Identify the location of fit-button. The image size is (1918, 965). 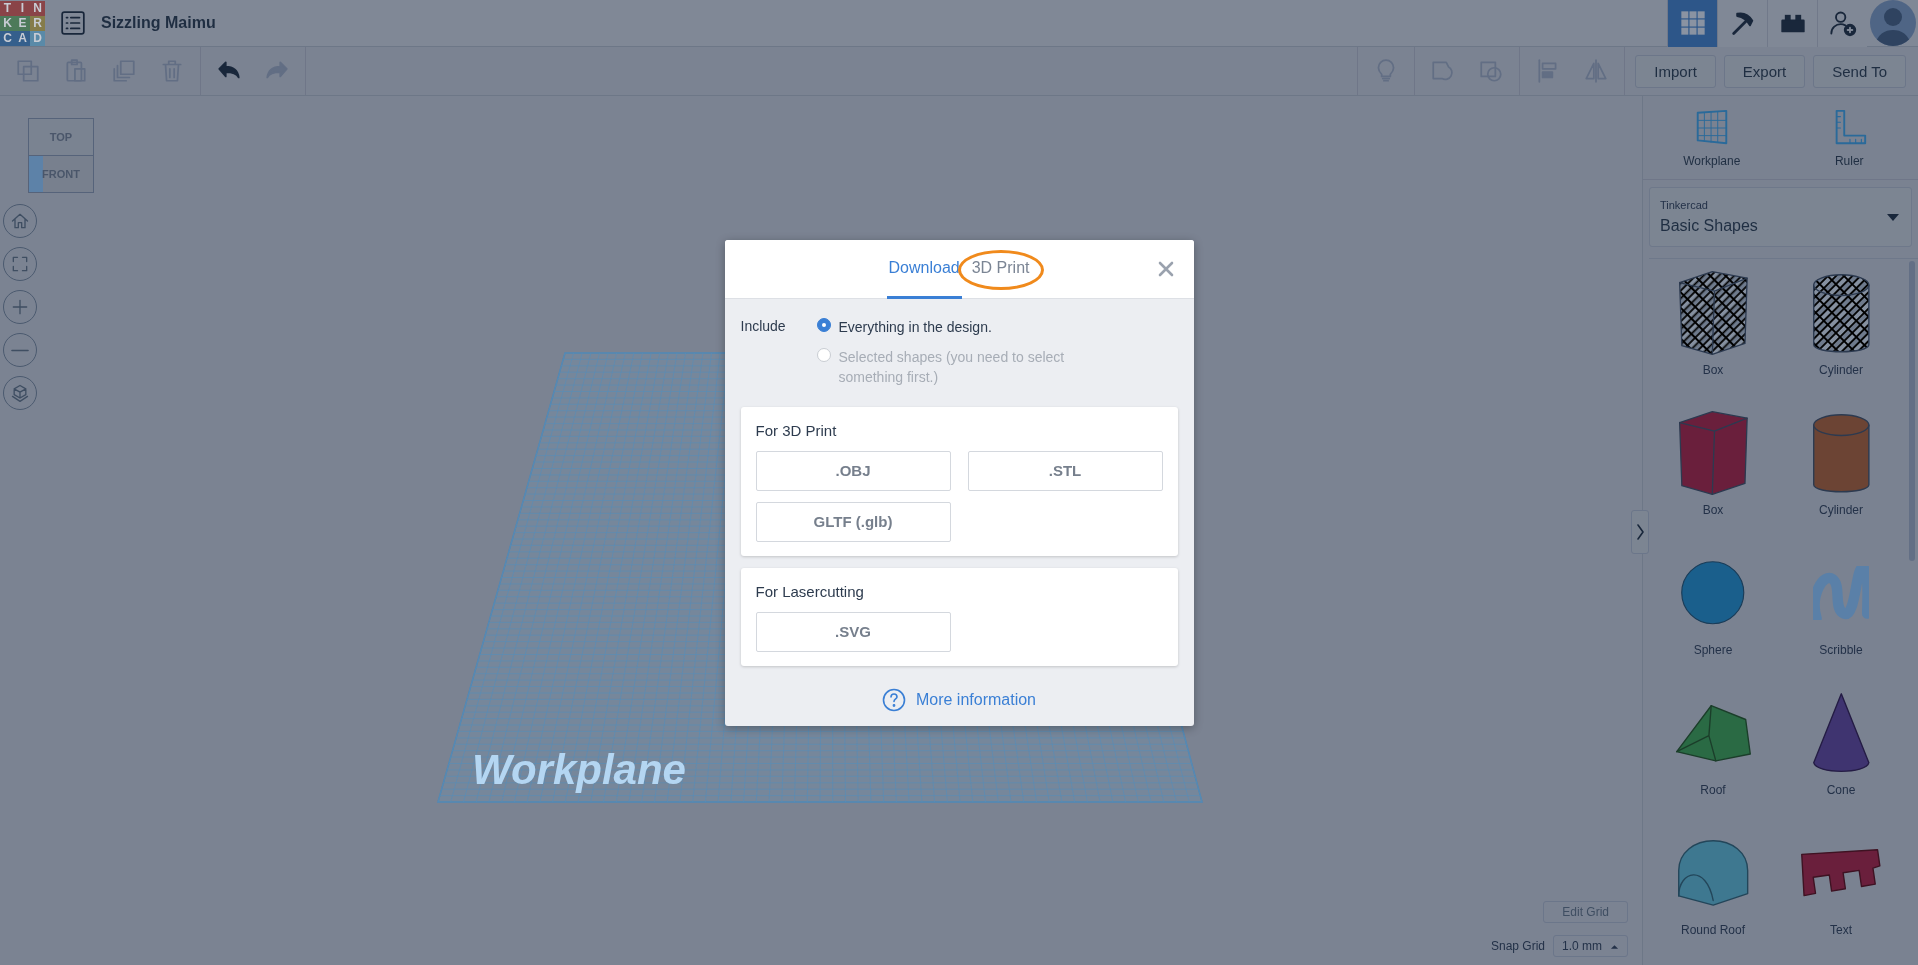
(20, 264).